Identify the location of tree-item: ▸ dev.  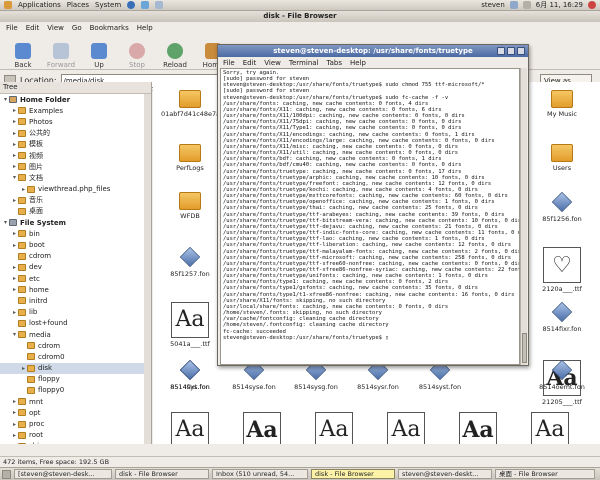
(75, 267).